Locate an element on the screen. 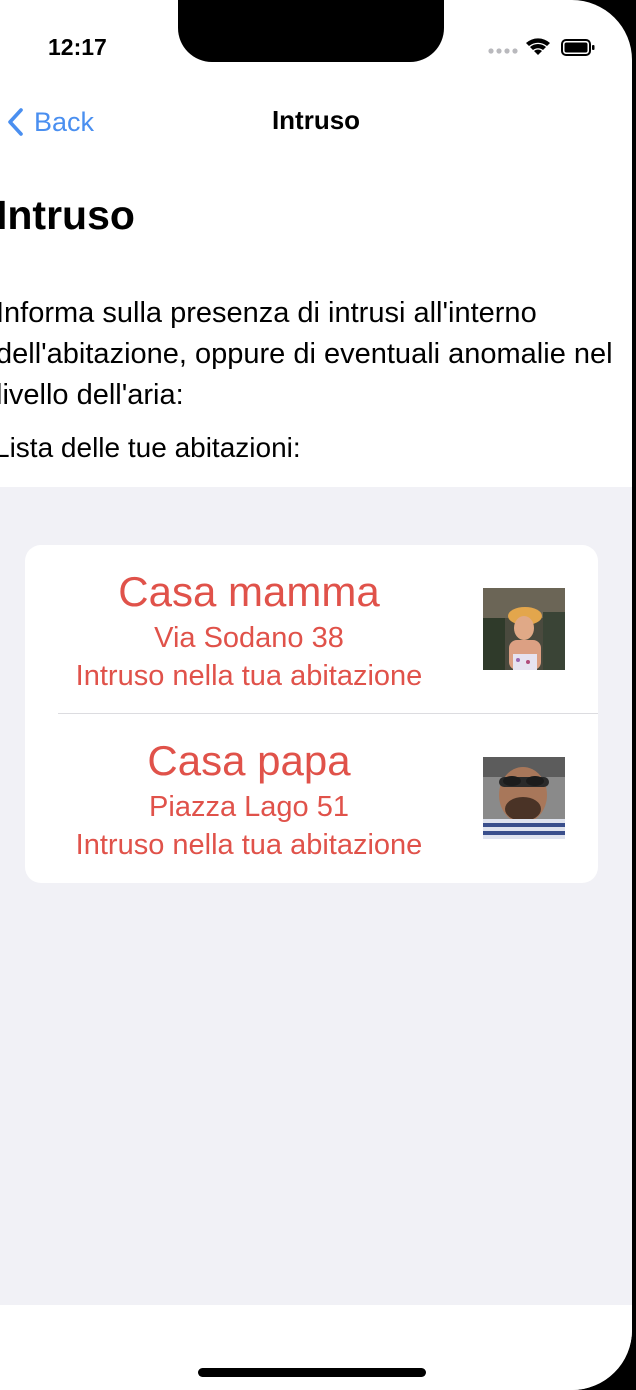 The width and height of the screenshot is (636, 1390). list-caption: Lista delle tue abitazioni: is located at coordinates (150, 447).